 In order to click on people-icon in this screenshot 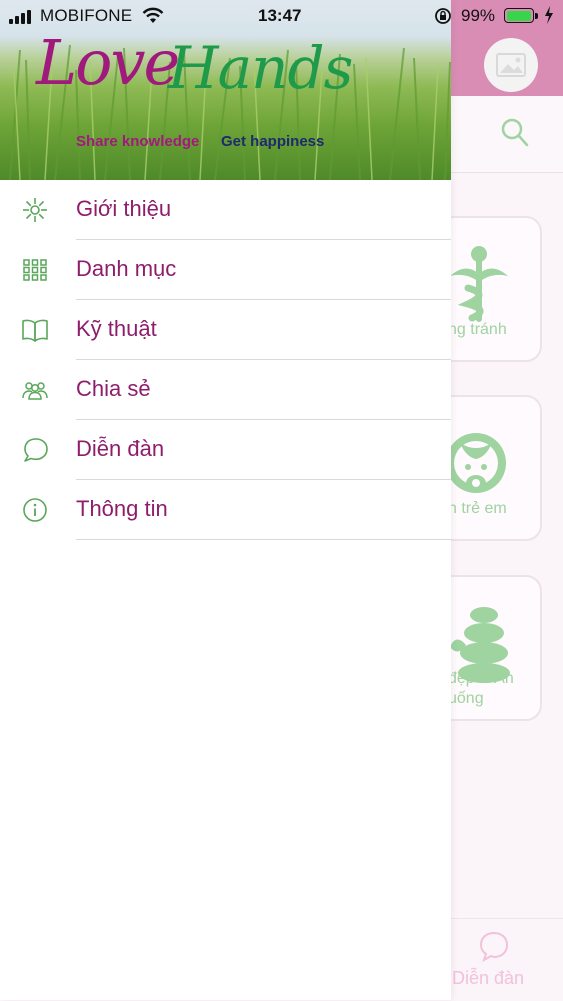, I will do `click(35, 391)`.